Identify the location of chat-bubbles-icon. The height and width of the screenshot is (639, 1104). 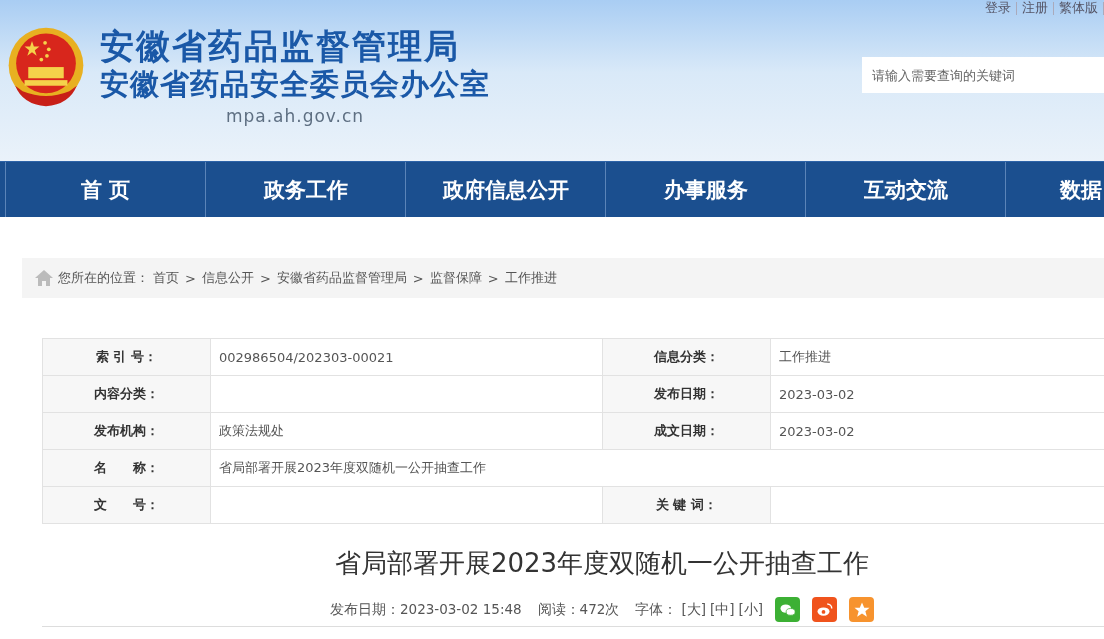
(788, 609).